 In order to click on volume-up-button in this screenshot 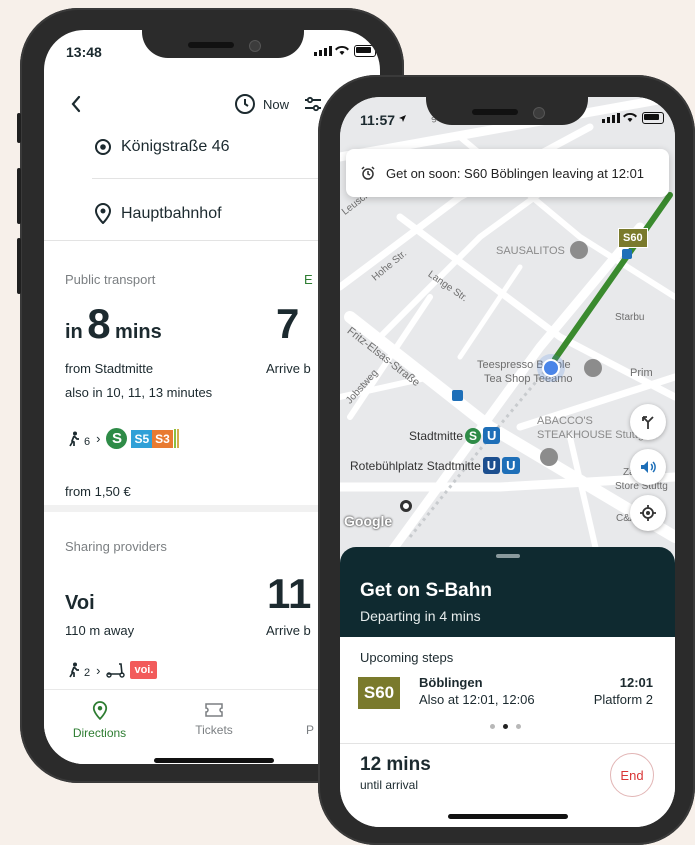, I will do `click(19, 196)`.